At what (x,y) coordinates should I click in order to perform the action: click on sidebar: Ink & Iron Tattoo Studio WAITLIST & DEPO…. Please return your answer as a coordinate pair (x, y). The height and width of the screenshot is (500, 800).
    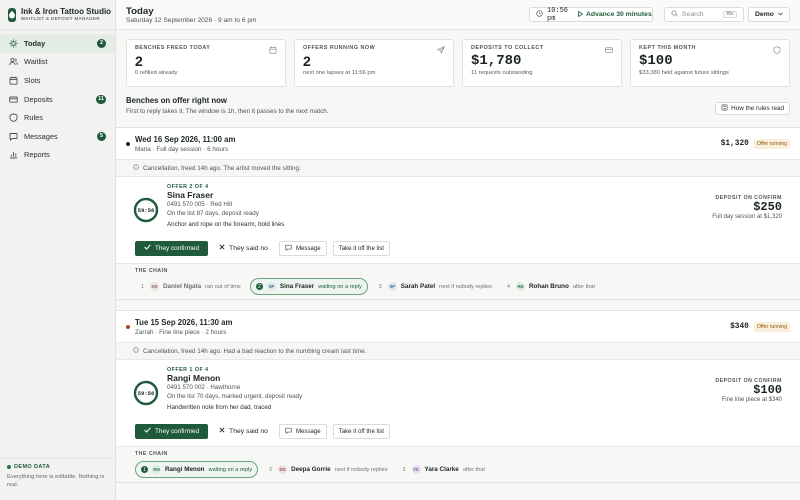
    Looking at the image, I should click on (58, 250).